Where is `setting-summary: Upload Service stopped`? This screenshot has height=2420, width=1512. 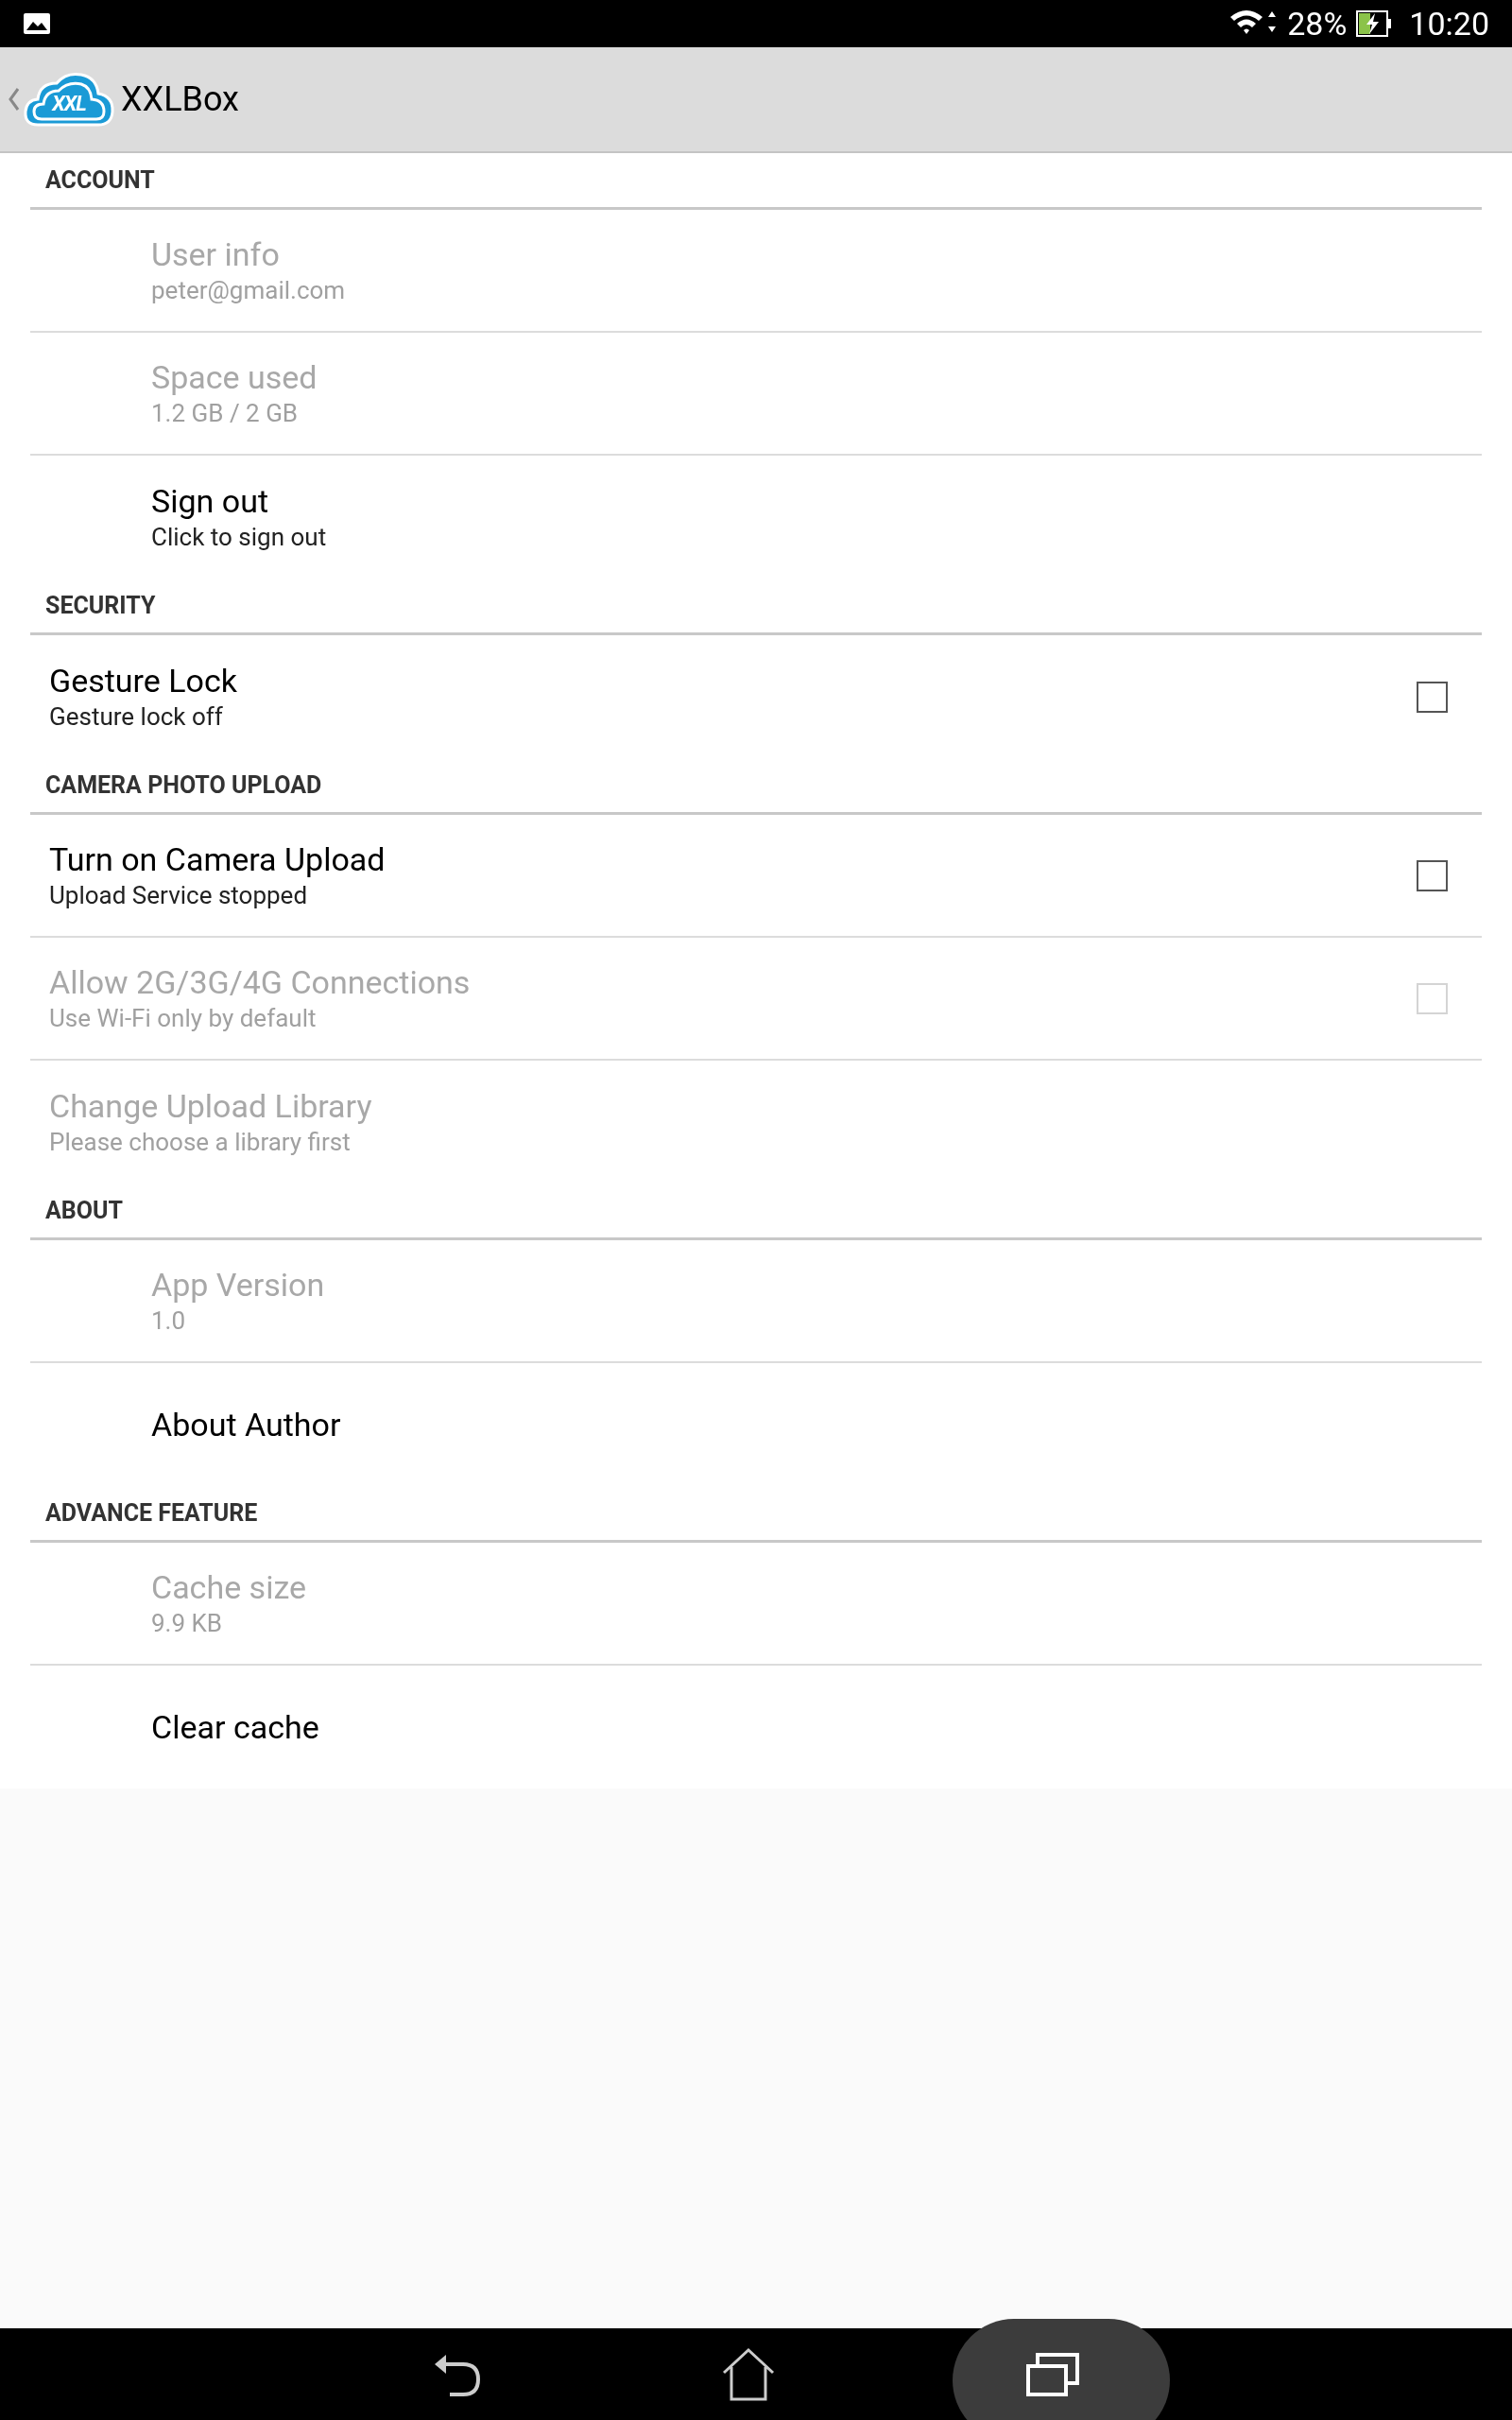 setting-summary: Upload Service stopped is located at coordinates (179, 895).